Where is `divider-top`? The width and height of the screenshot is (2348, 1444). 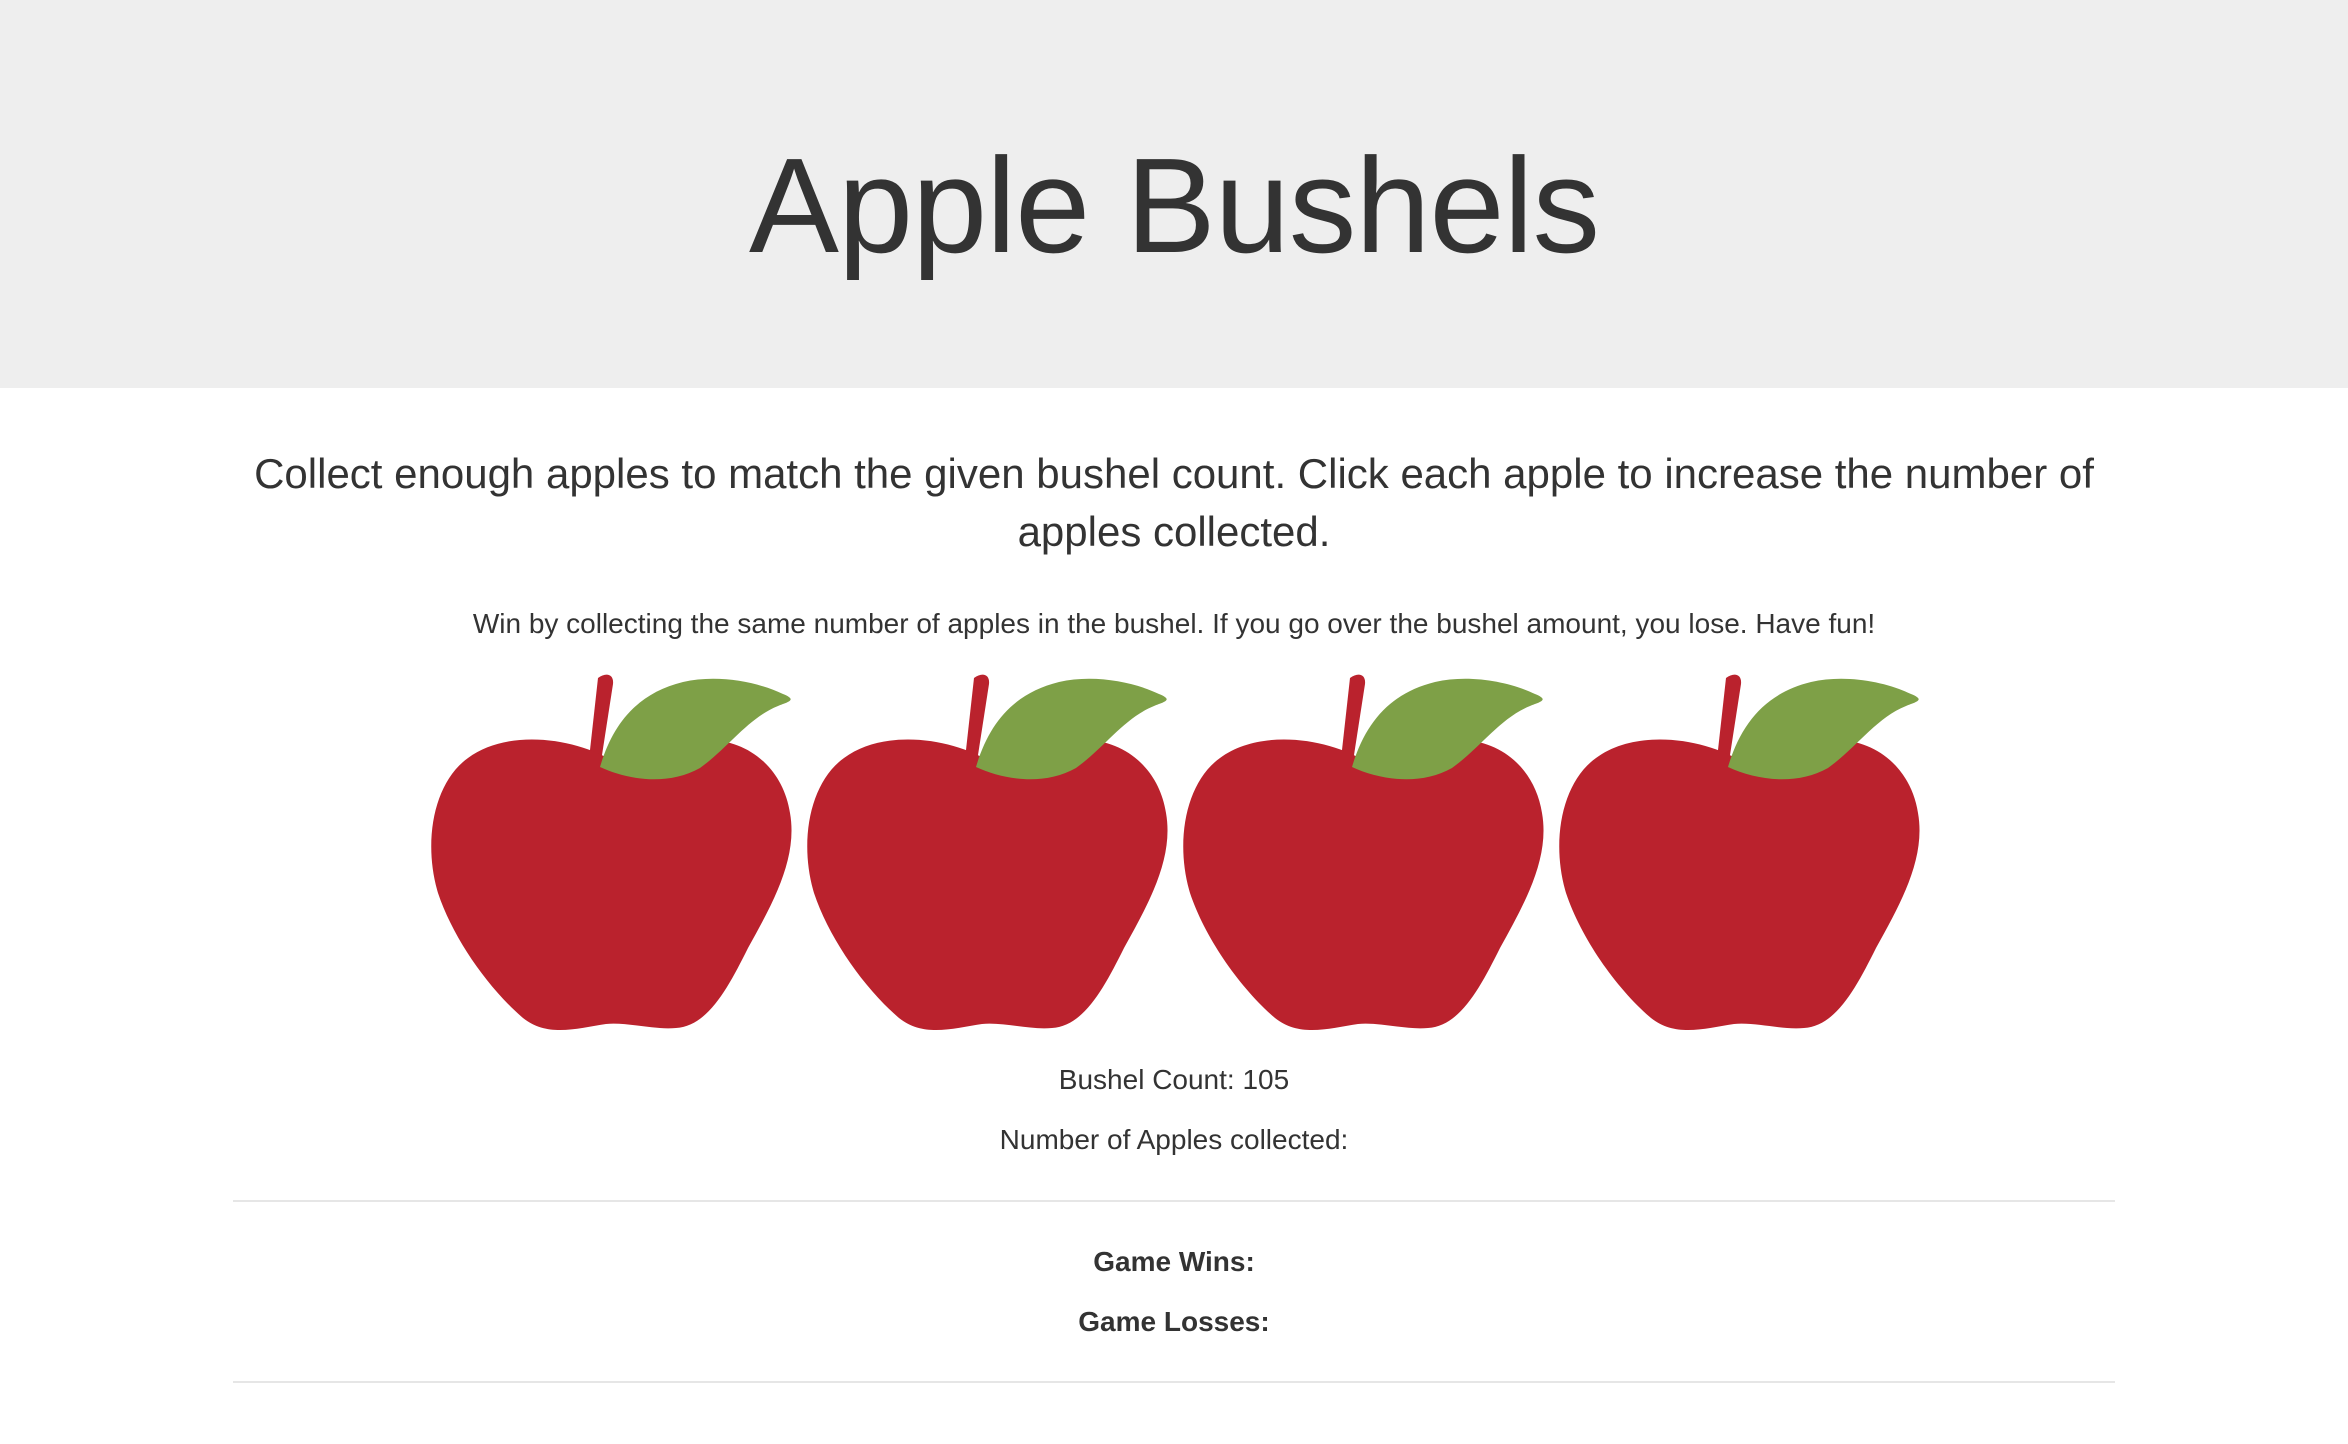
divider-top is located at coordinates (1174, 1201).